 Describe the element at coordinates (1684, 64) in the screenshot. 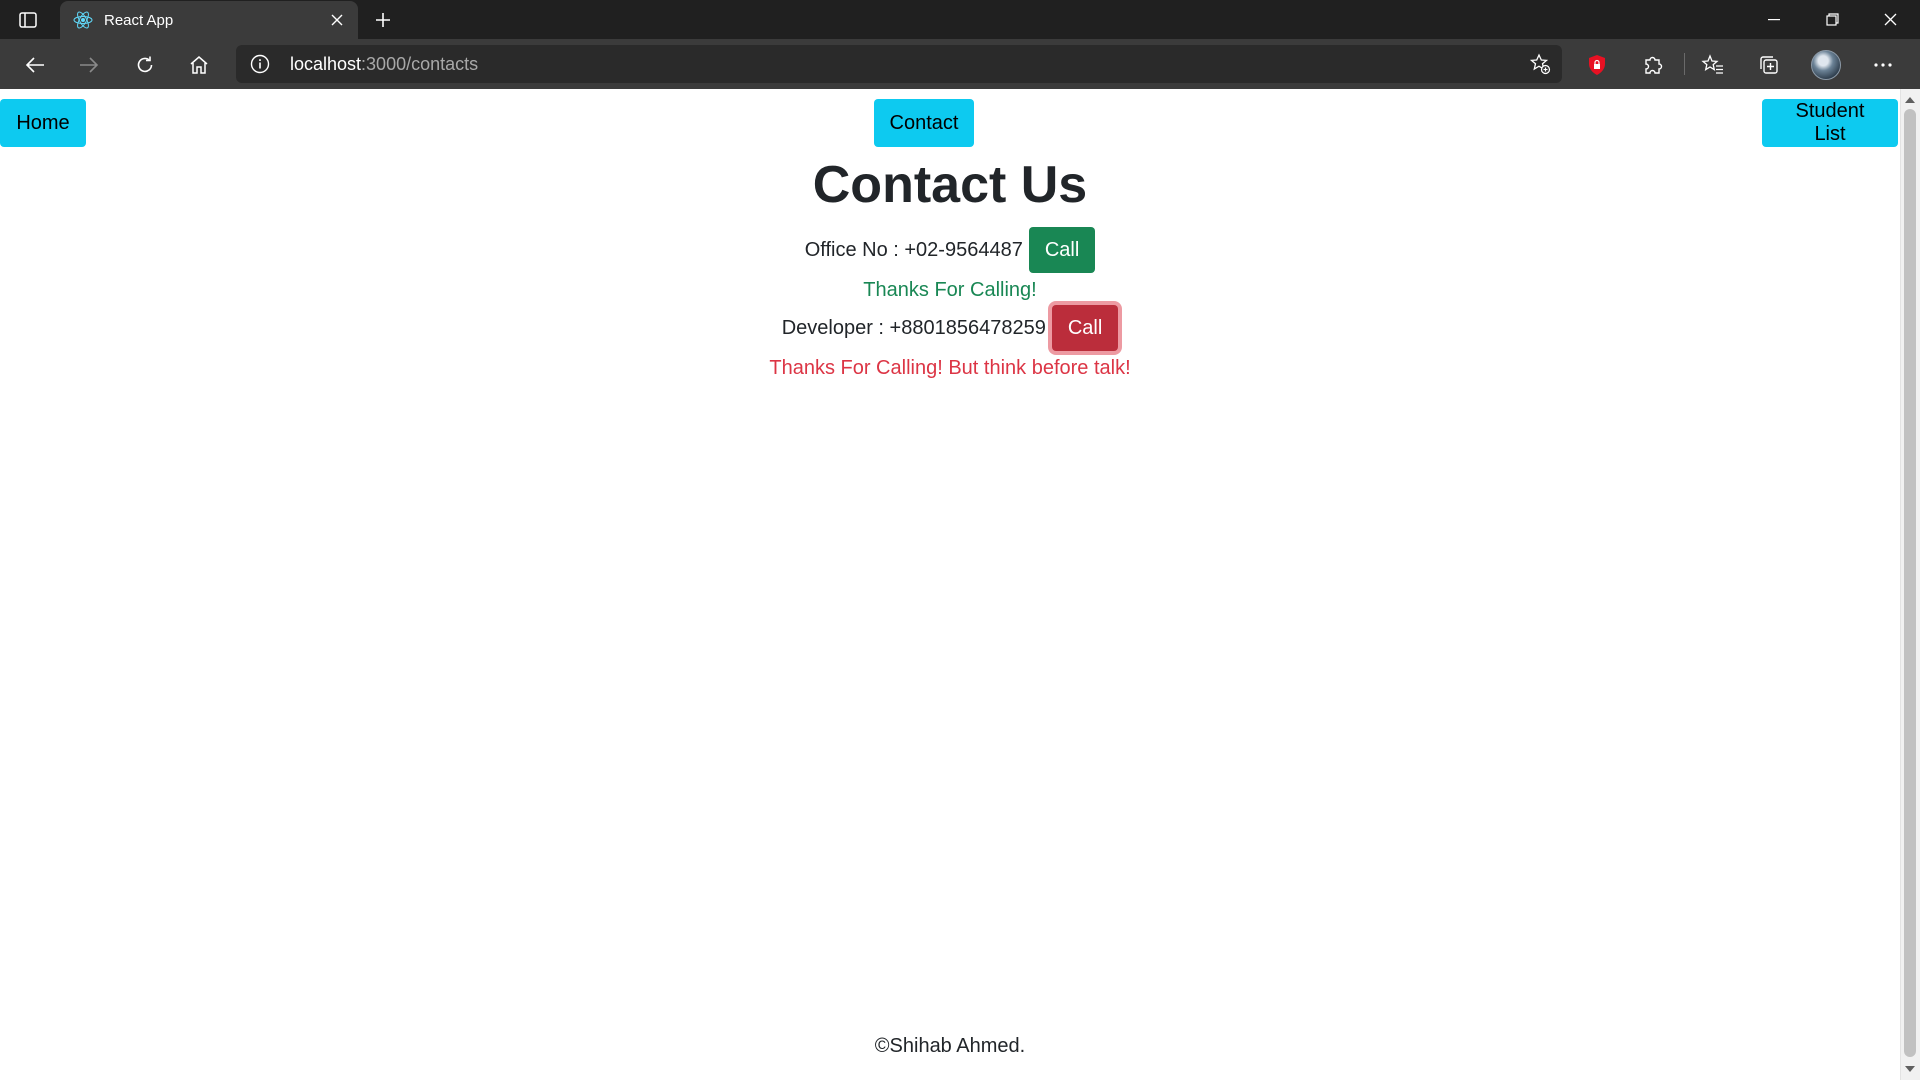

I see `toolbar-separator` at that location.